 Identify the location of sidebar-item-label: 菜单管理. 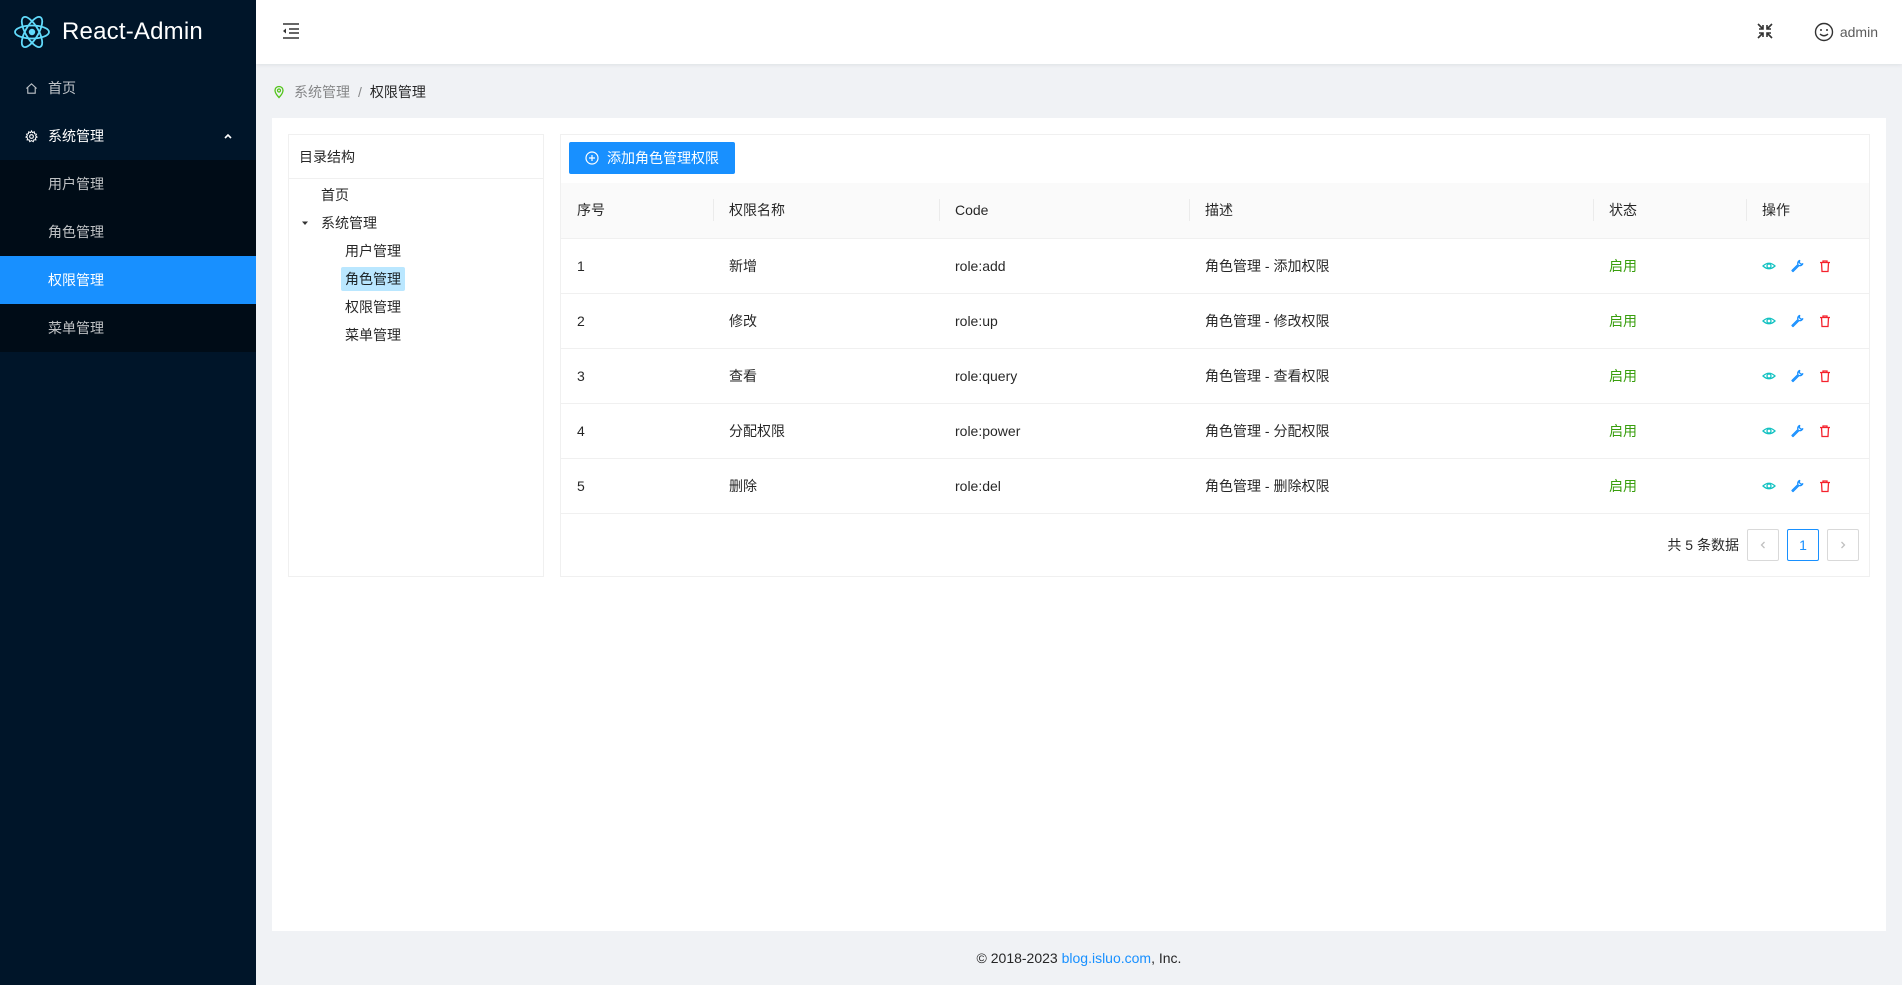
(76, 328).